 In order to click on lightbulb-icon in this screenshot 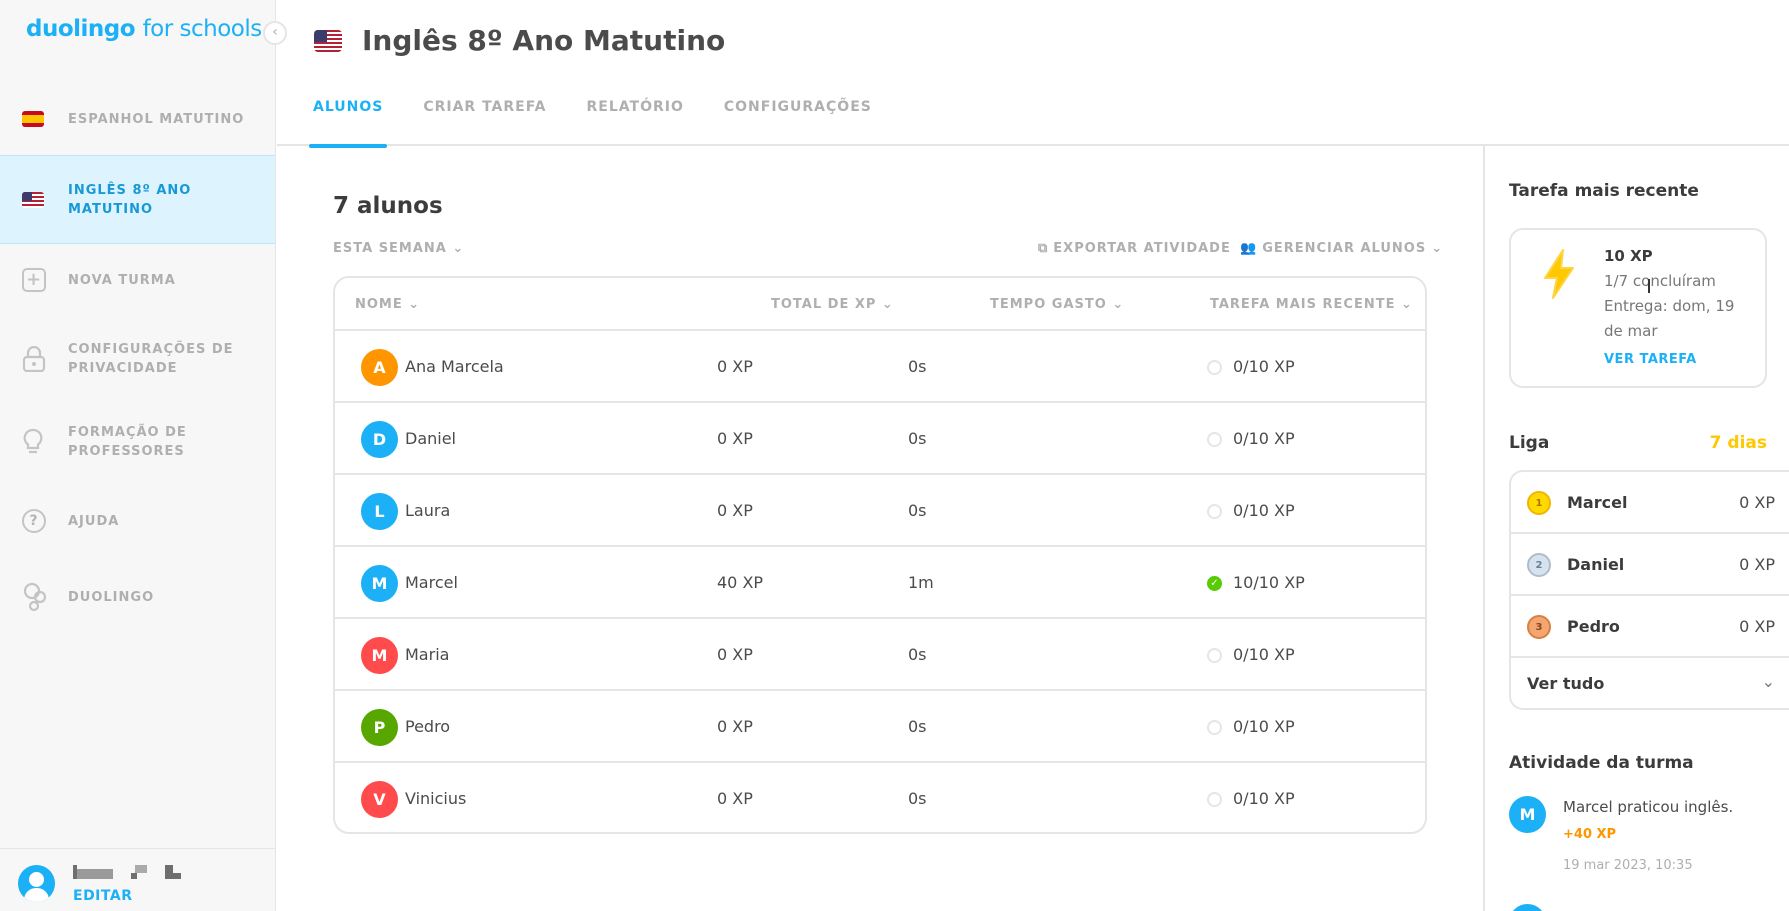, I will do `click(33, 441)`.